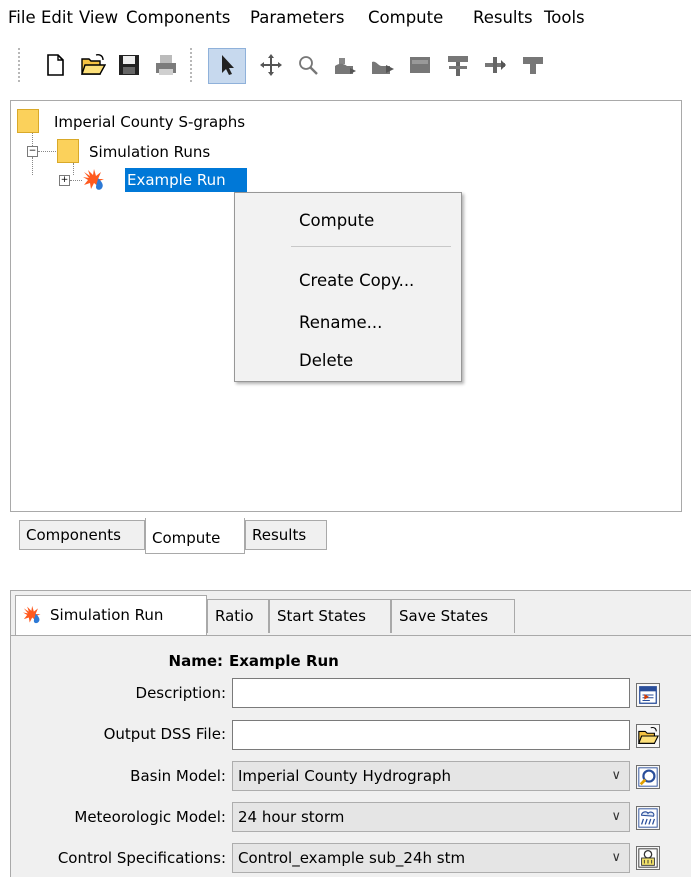 This screenshot has width=691, height=877. What do you see at coordinates (150, 817) in the screenshot?
I see `met-model-label: Meteorologic Model:` at bounding box center [150, 817].